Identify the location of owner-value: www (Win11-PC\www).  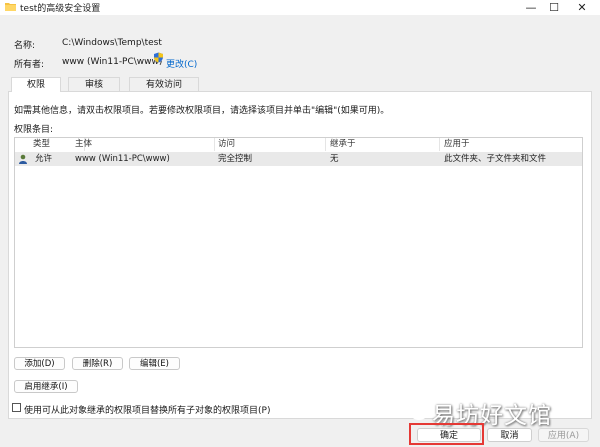
(112, 62).